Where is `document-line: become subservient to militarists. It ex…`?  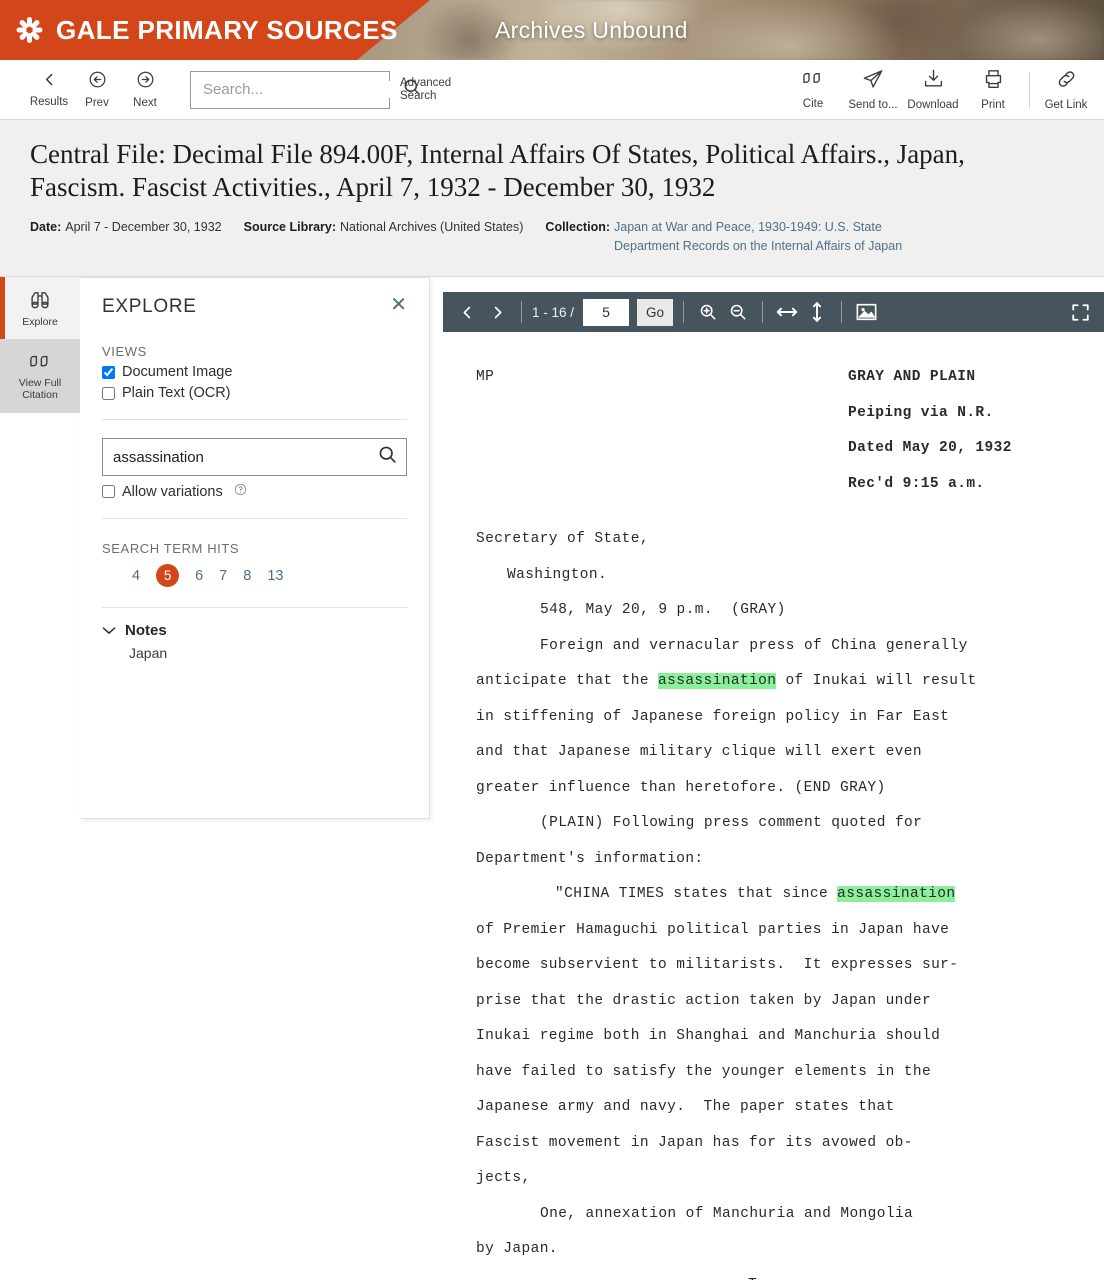 document-line: become subservient to militarists. It ex… is located at coordinates (717, 965).